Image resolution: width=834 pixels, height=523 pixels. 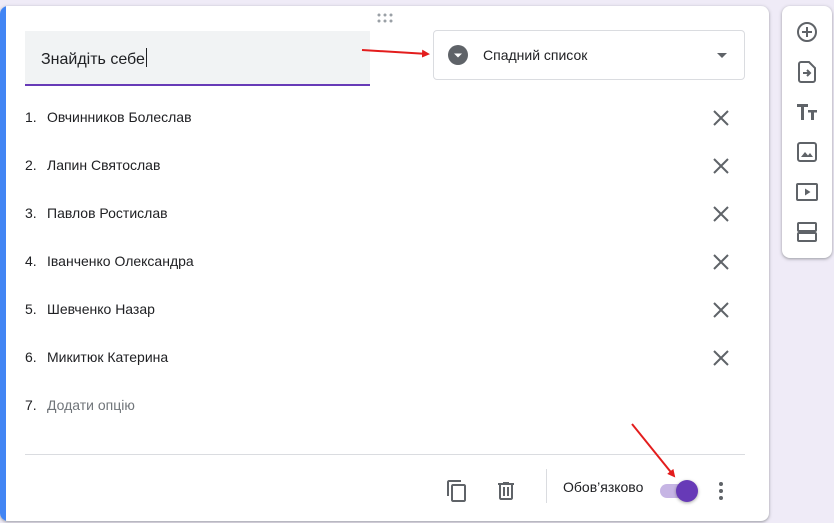 I want to click on option-label: Овчинников Болеслав, so click(x=119, y=117).